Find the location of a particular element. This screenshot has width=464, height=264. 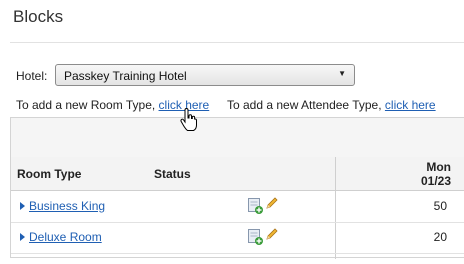

hand-pointer-icon is located at coordinates (188, 119).